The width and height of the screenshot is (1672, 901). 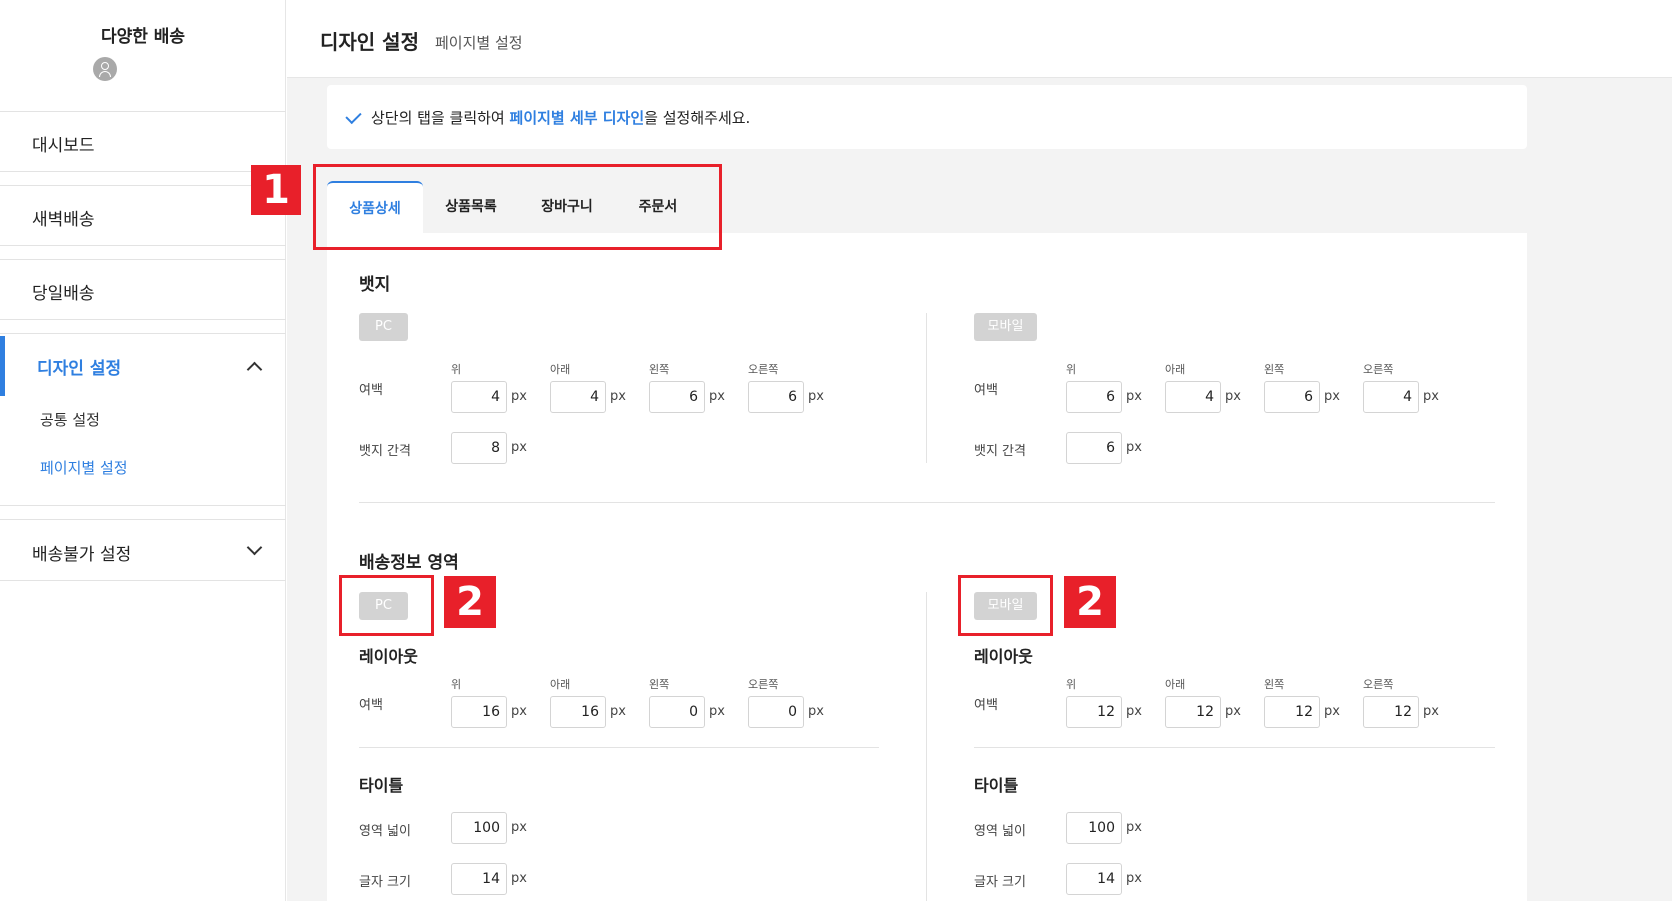 What do you see at coordinates (927, 502) in the screenshot?
I see `section-divider` at bounding box center [927, 502].